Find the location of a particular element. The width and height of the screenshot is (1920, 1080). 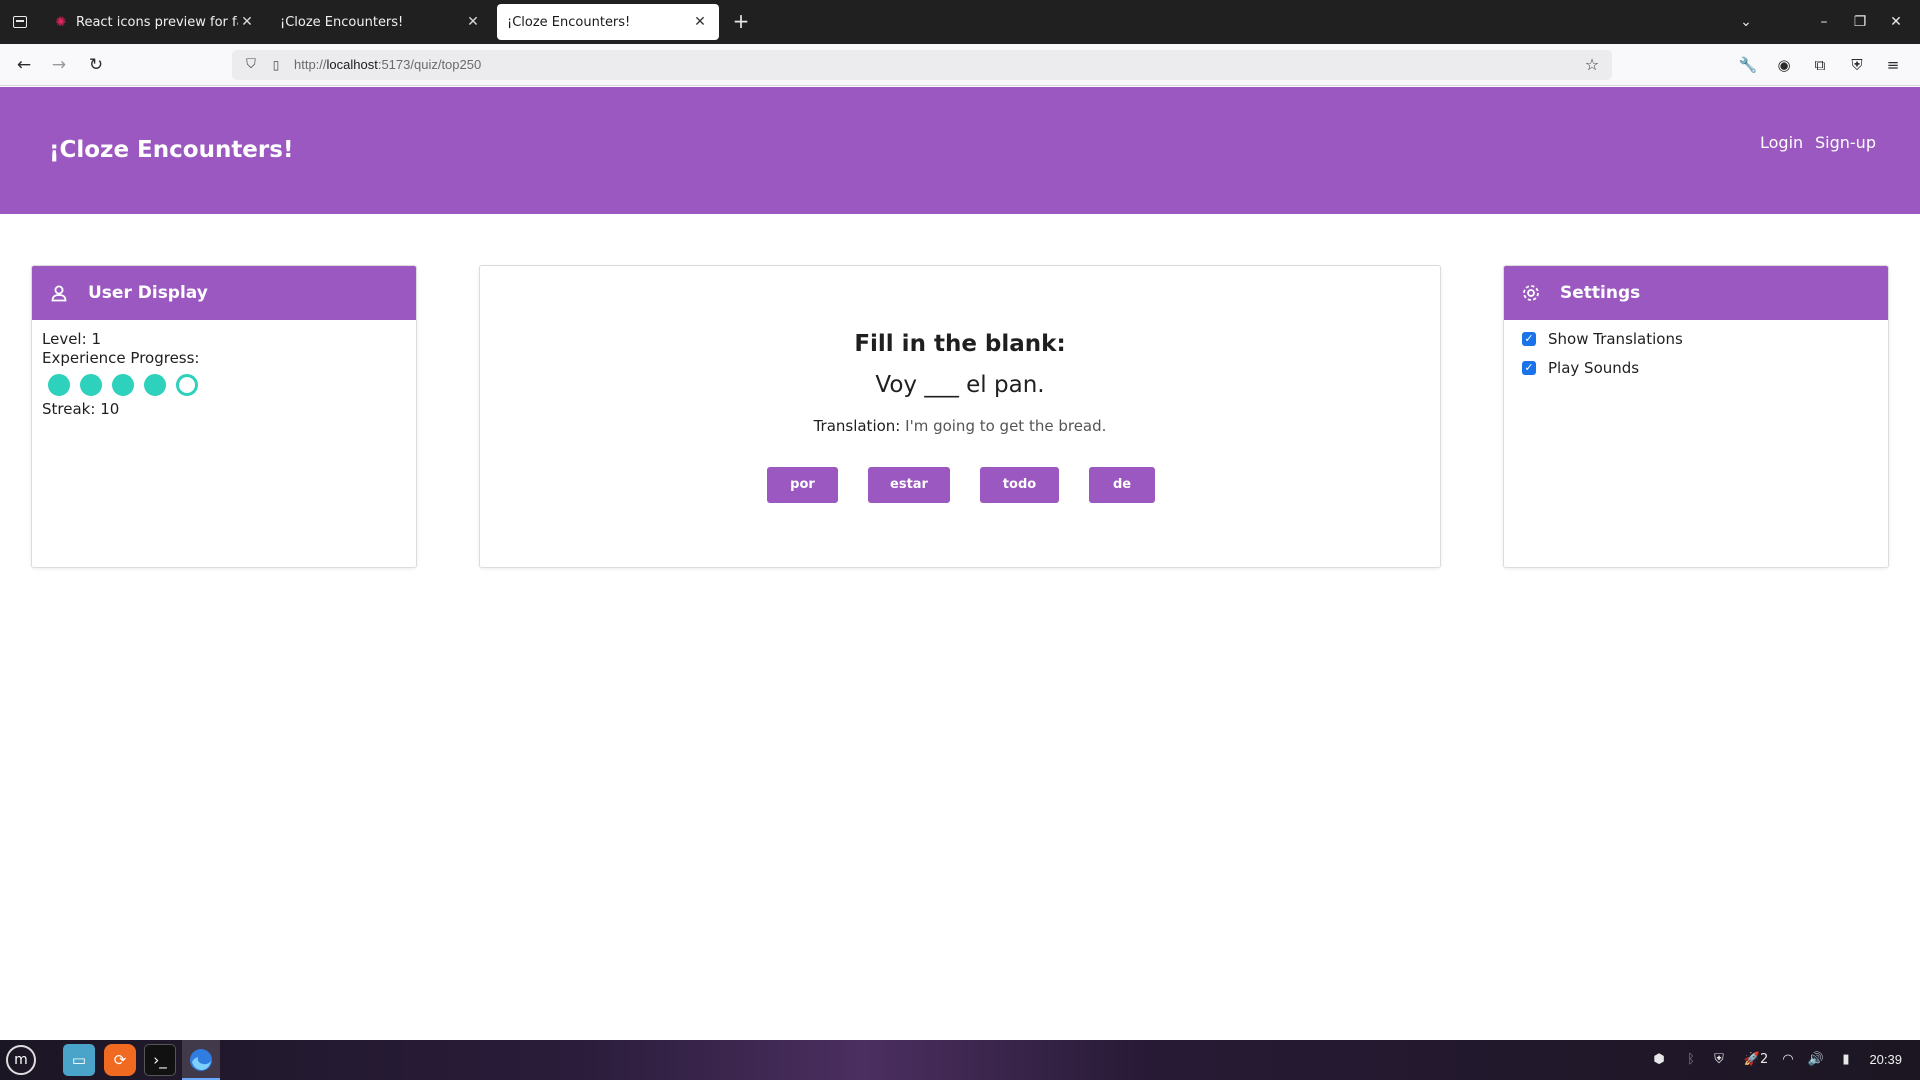

browser-tab-cloze-active: ¡Cloze Encounters! ✕ is located at coordinates (608, 22).